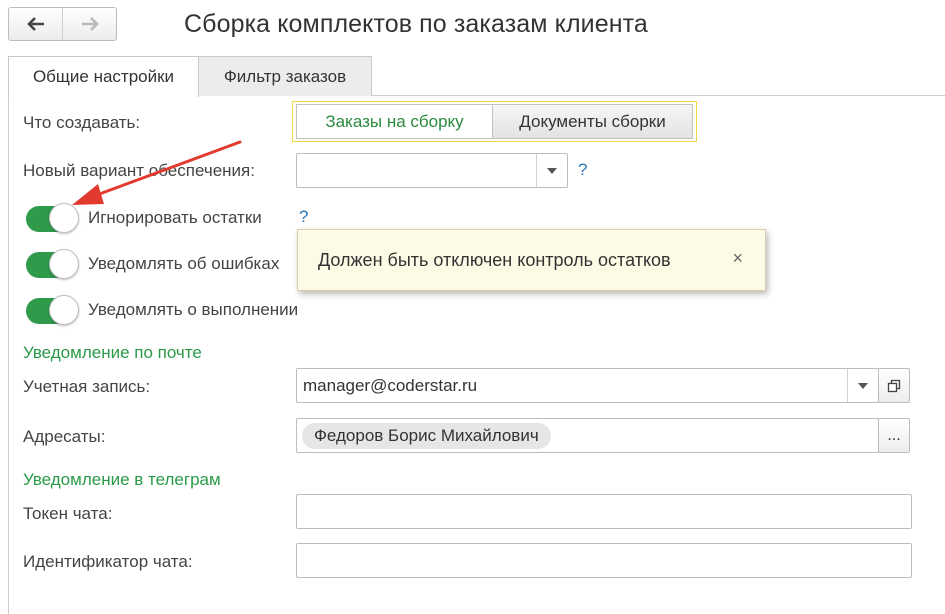 This screenshot has width=945, height=614. I want to click on nav-buttons, so click(62, 24).